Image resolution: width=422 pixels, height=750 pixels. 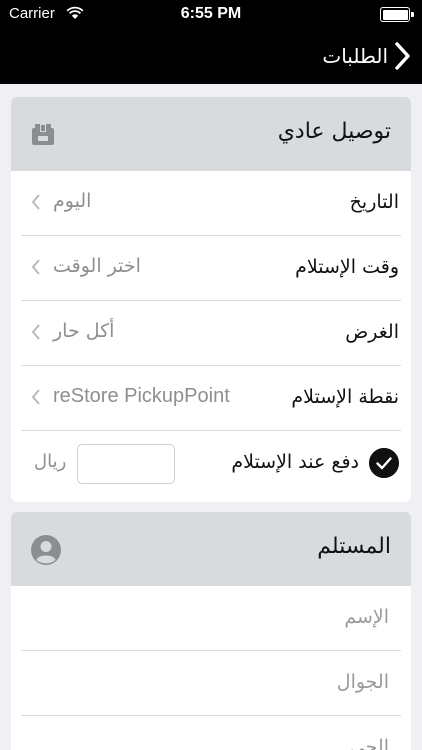 I want to click on purpose-row: الغرض أكل حار, so click(x=211, y=333).